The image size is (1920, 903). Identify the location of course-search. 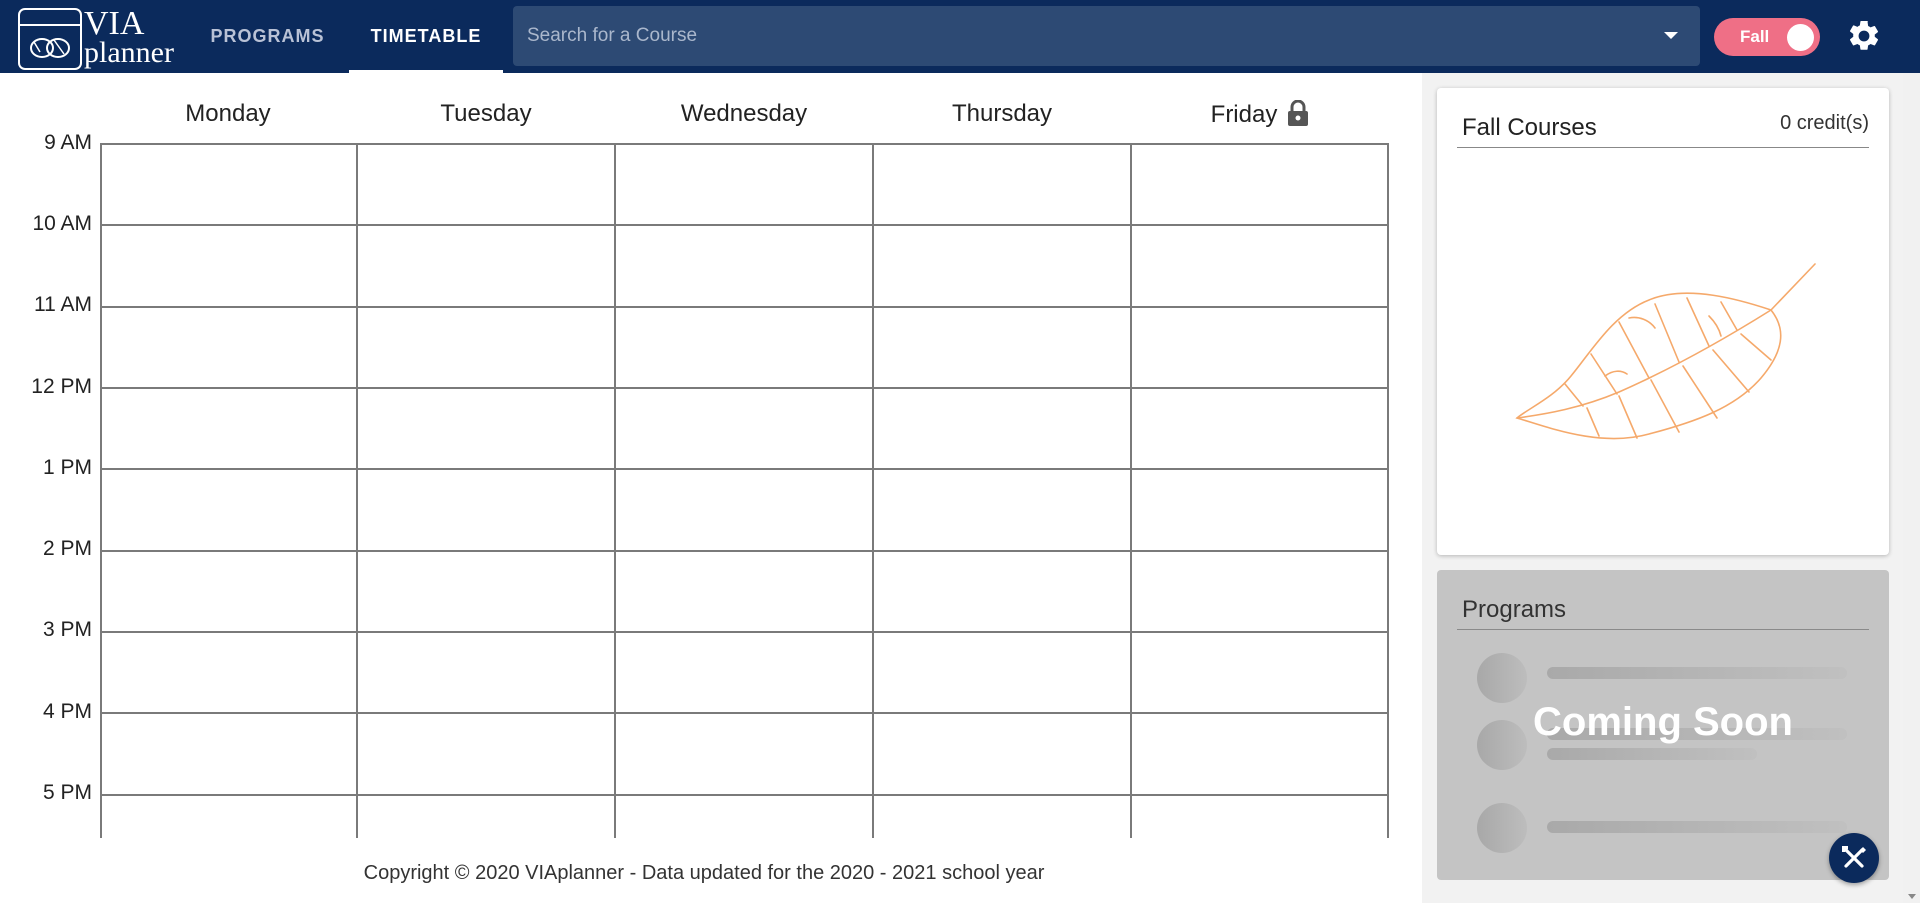
(1106, 36).